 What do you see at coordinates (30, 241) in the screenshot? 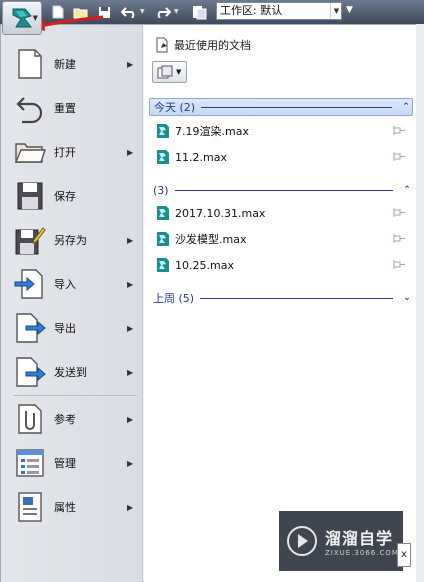
I see `save-as-icon` at bounding box center [30, 241].